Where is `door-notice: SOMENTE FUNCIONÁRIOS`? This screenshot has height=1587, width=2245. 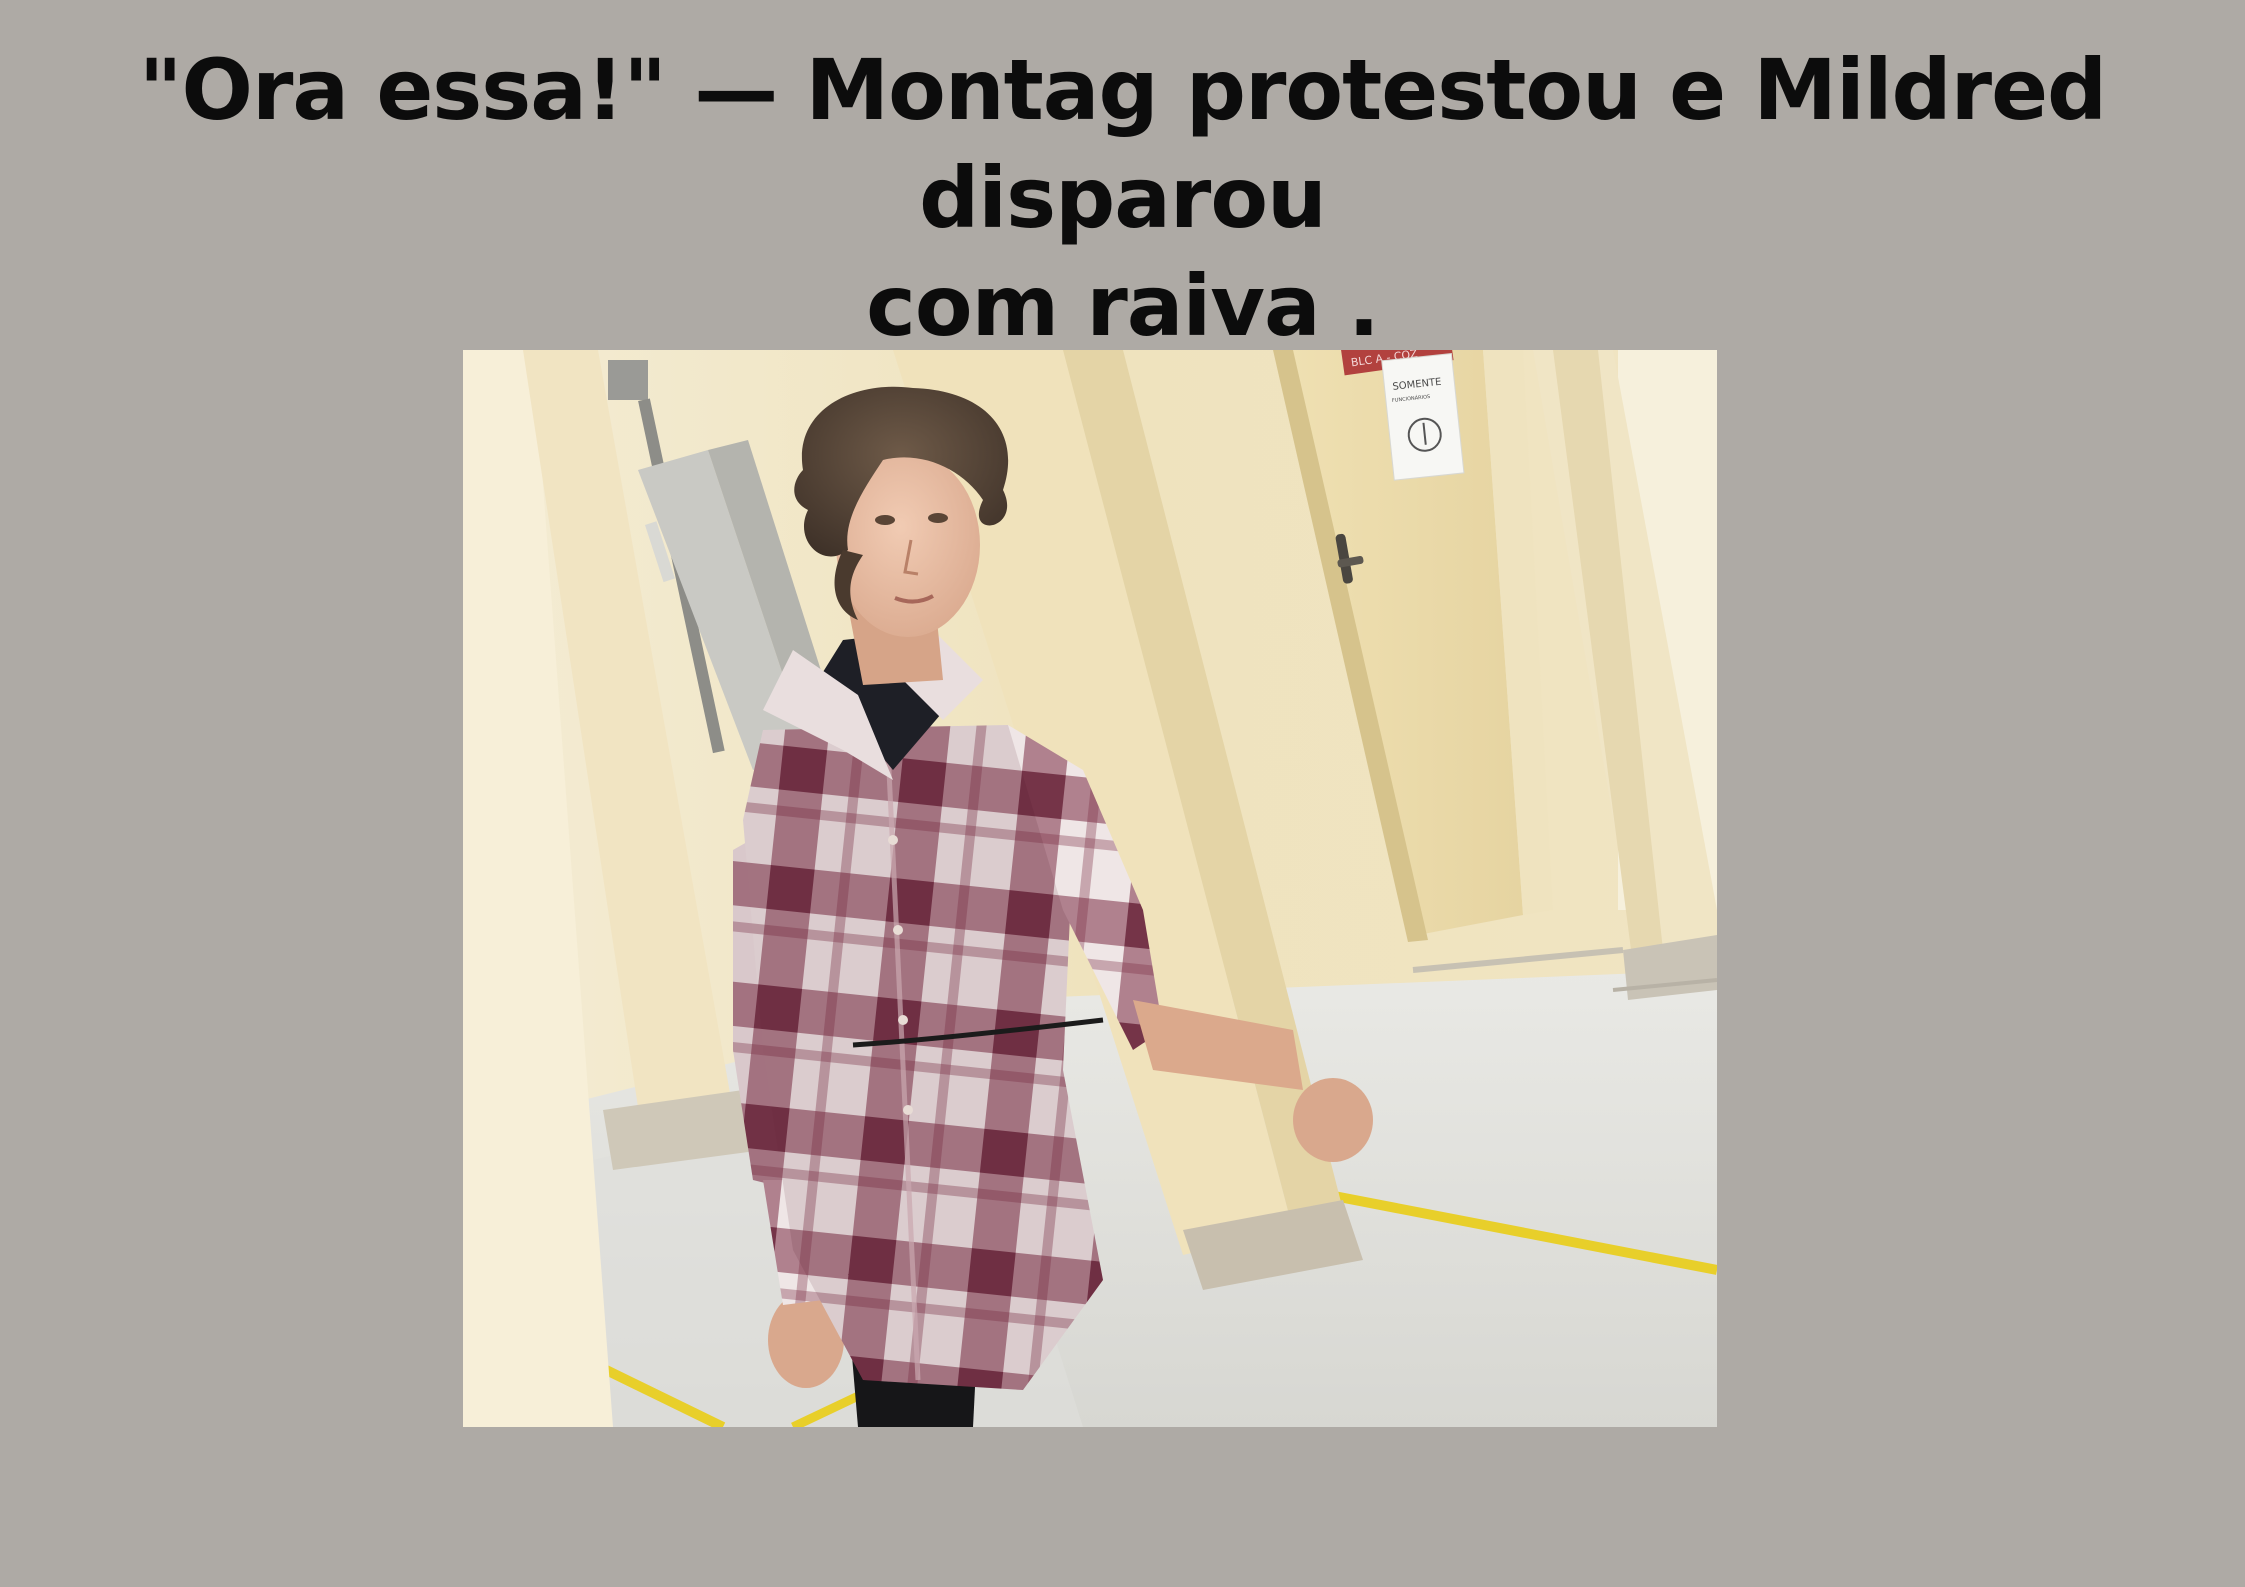 door-notice: SOMENTE FUNCIONÁRIOS is located at coordinates (1423, 416).